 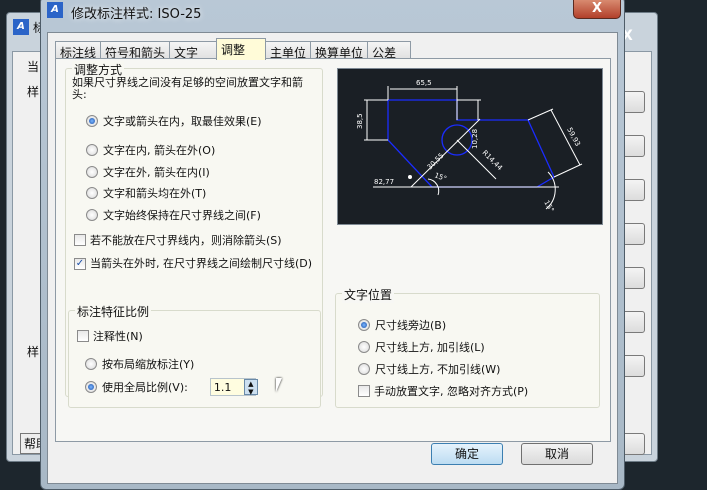 I want to click on styles-label: 样, so click(x=33, y=92).